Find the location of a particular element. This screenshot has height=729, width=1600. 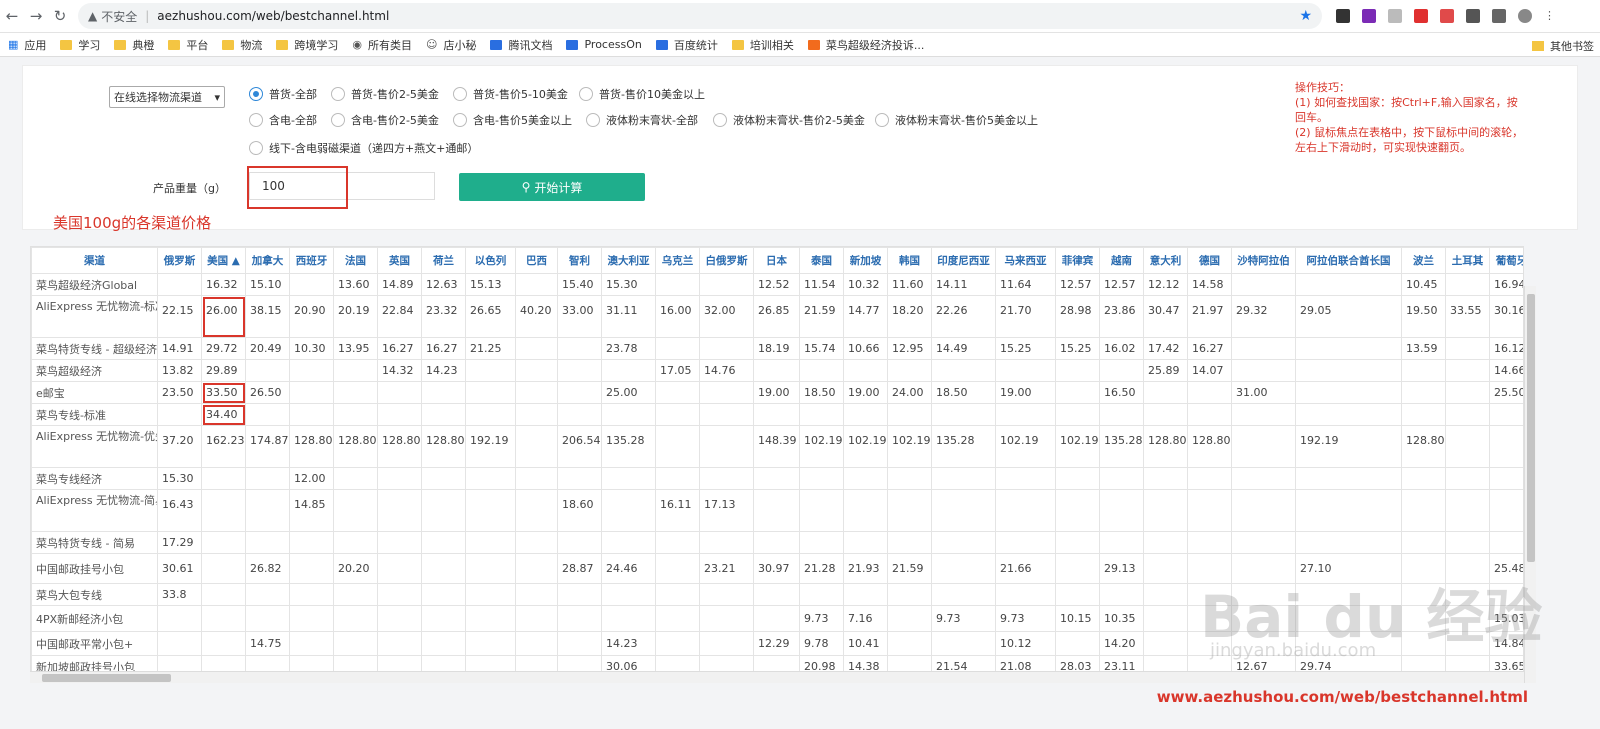

channel-name-cell: 菜鸟专线-标准 is located at coordinates (94, 414).